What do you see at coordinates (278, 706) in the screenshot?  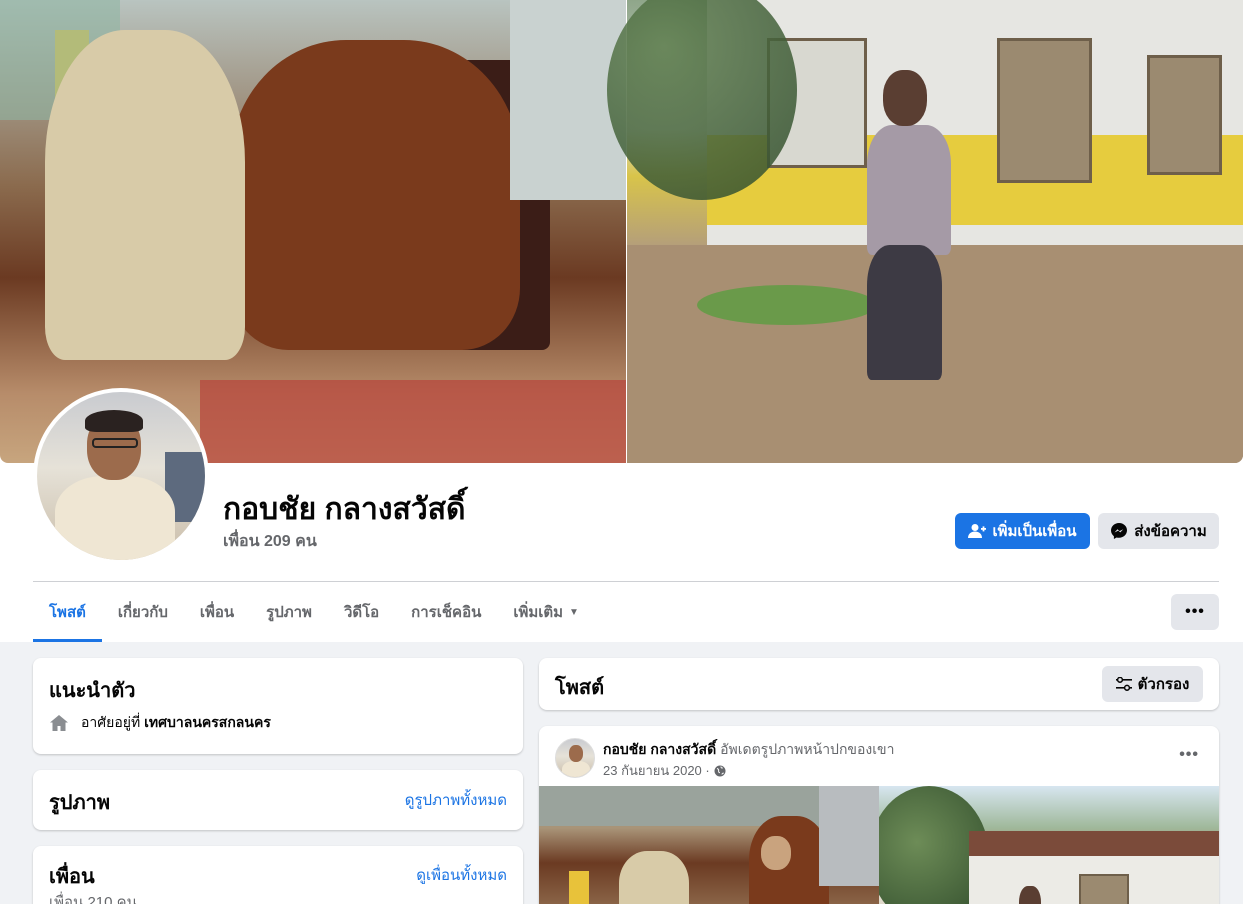 I see `intro-card: แนะนำตัว อาศัยอยู่ที่ เทศบาลนครสกลนคร` at bounding box center [278, 706].